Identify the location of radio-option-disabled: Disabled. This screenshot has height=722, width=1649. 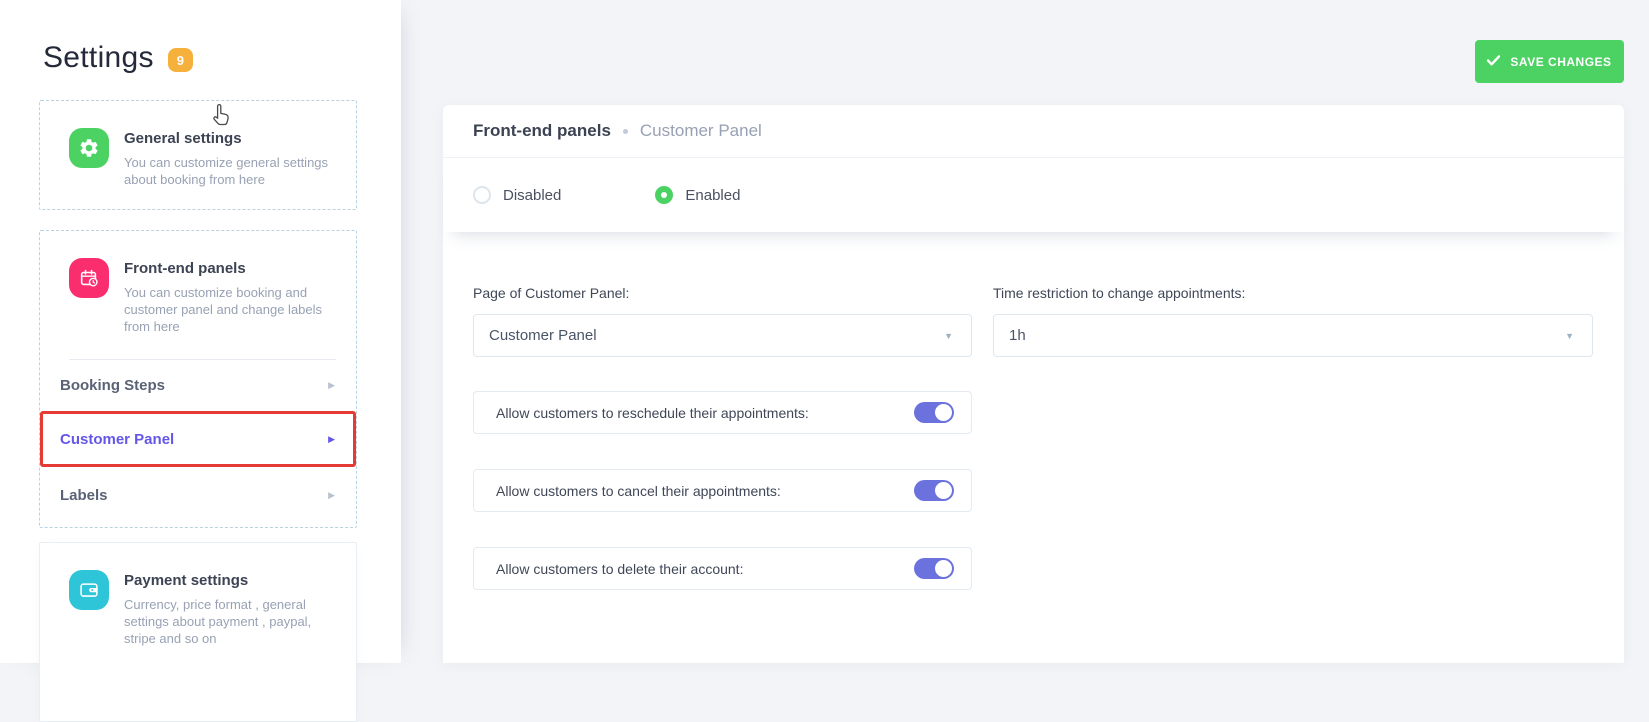
(517, 195).